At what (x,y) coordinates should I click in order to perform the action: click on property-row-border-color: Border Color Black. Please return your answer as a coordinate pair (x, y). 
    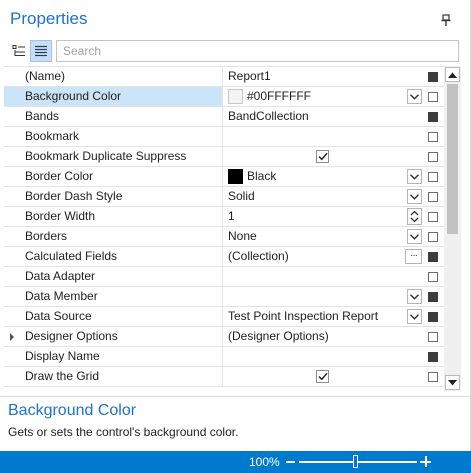
    Looking at the image, I should click on (224, 177).